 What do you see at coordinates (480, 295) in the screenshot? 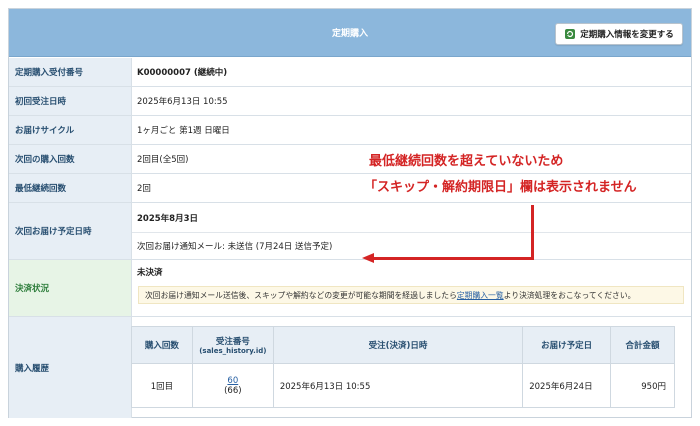
I see `subscription-list-link: 定期購入一覧` at bounding box center [480, 295].